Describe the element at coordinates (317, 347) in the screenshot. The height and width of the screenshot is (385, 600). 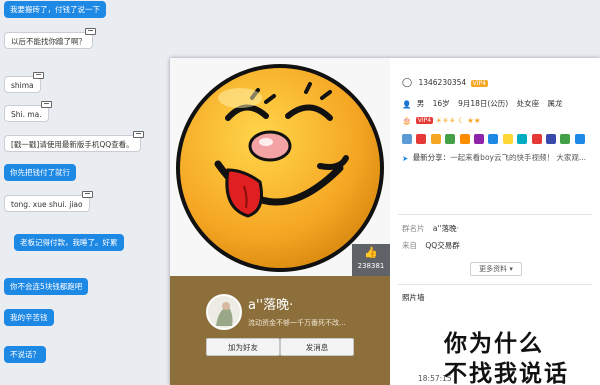
I see `send-message-button: 发消息` at that location.